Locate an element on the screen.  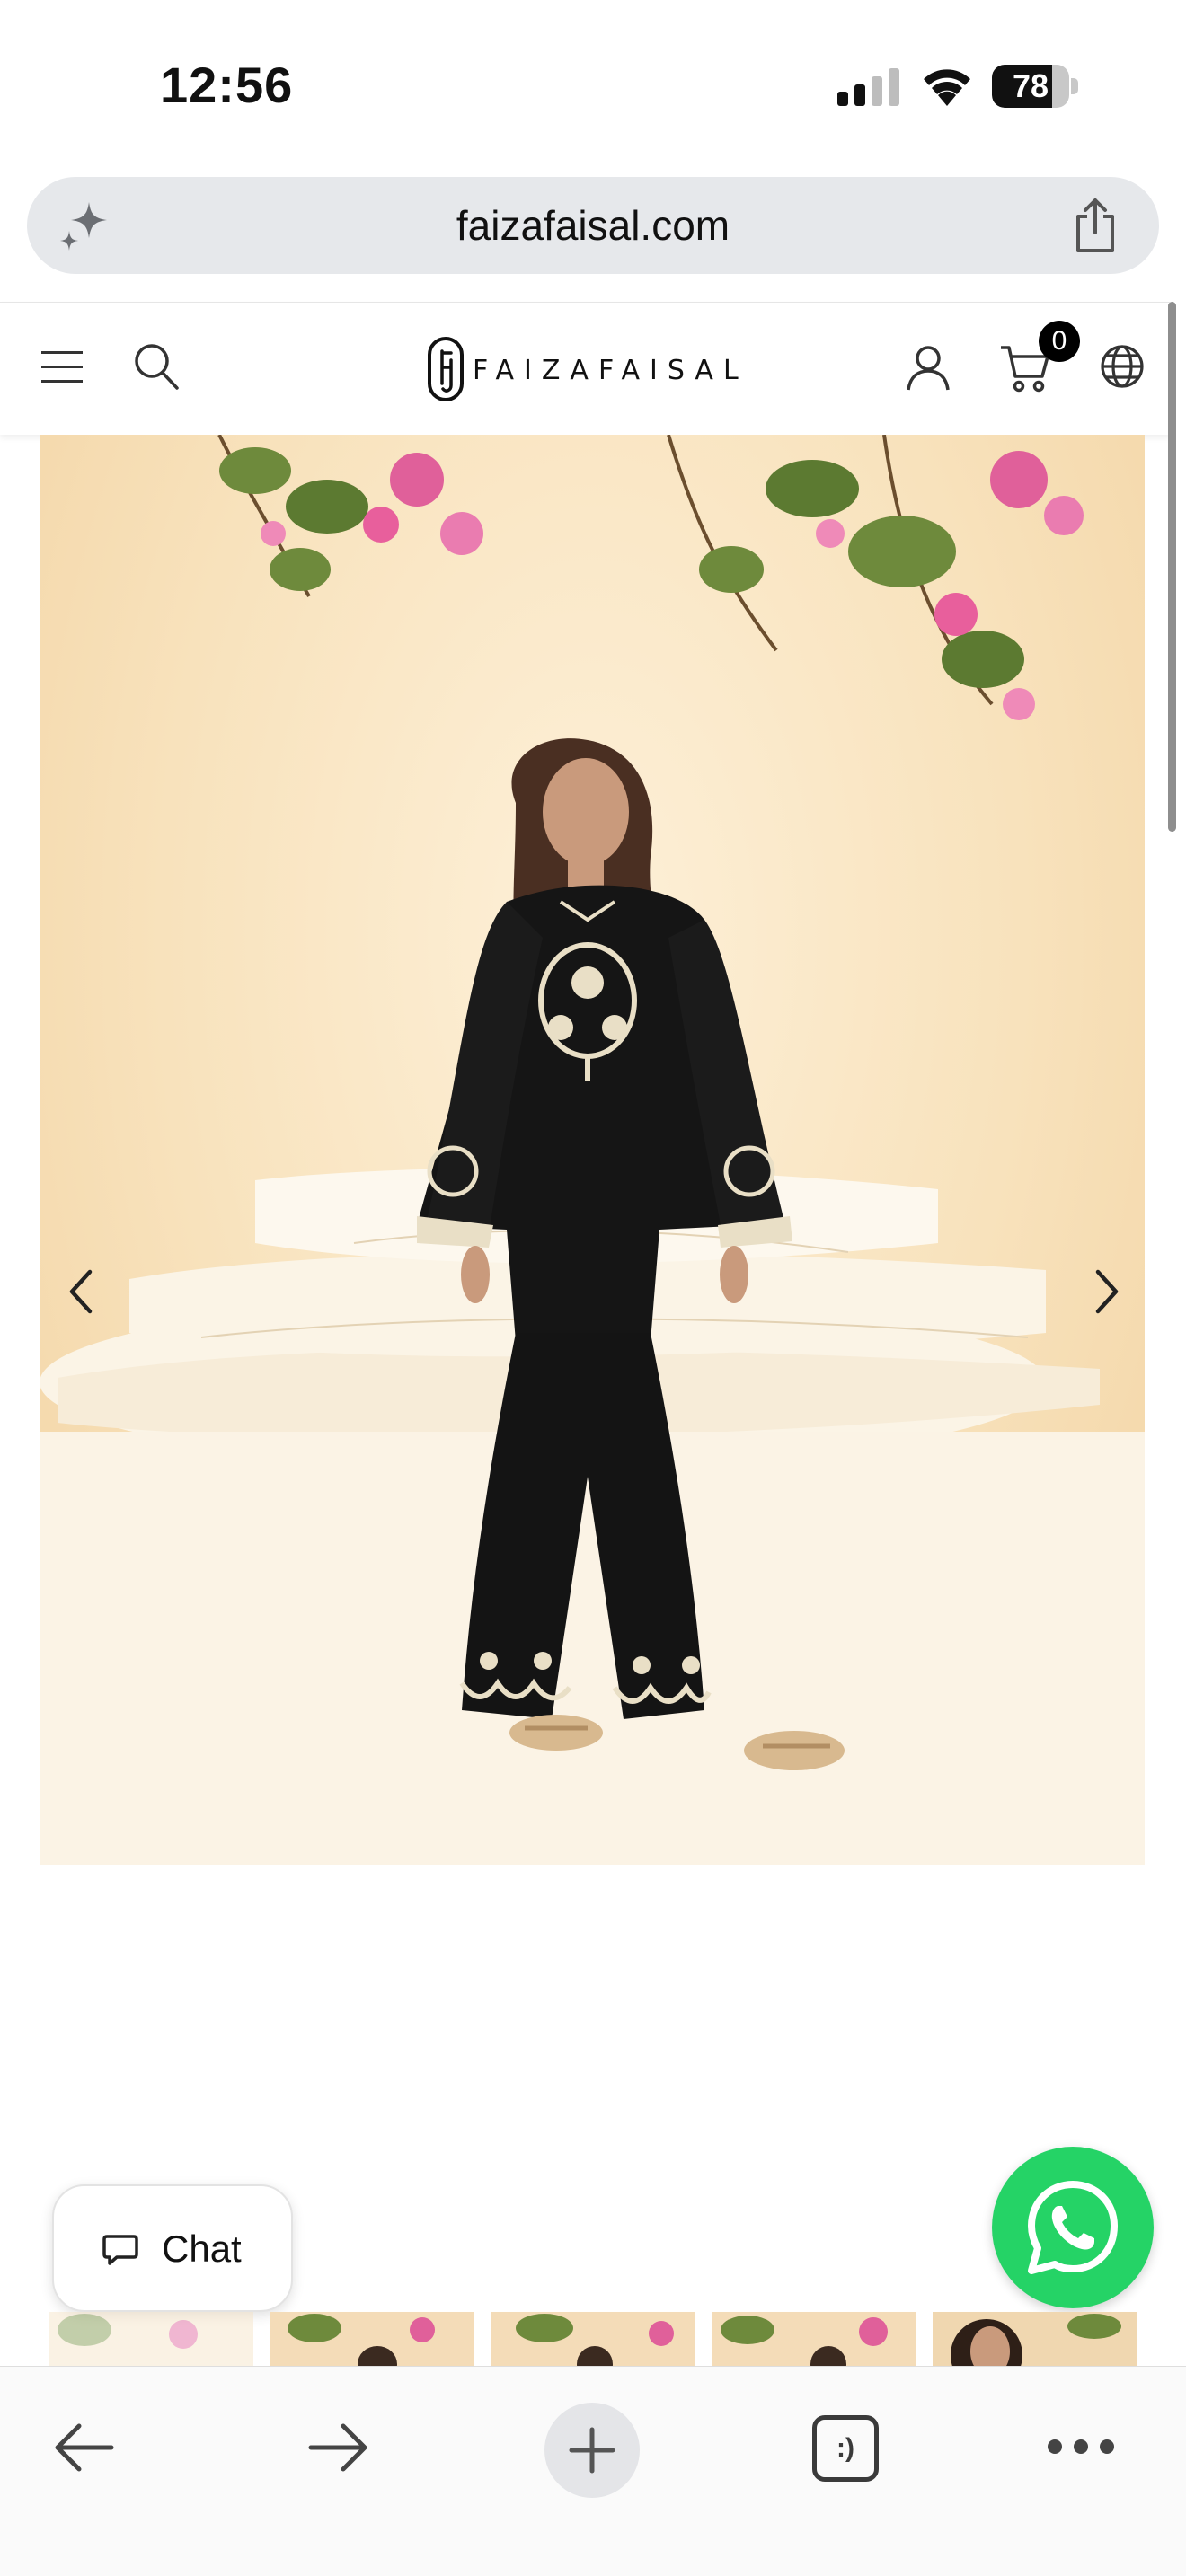
url-text: faizafaisal.com is located at coordinates (593, 225).